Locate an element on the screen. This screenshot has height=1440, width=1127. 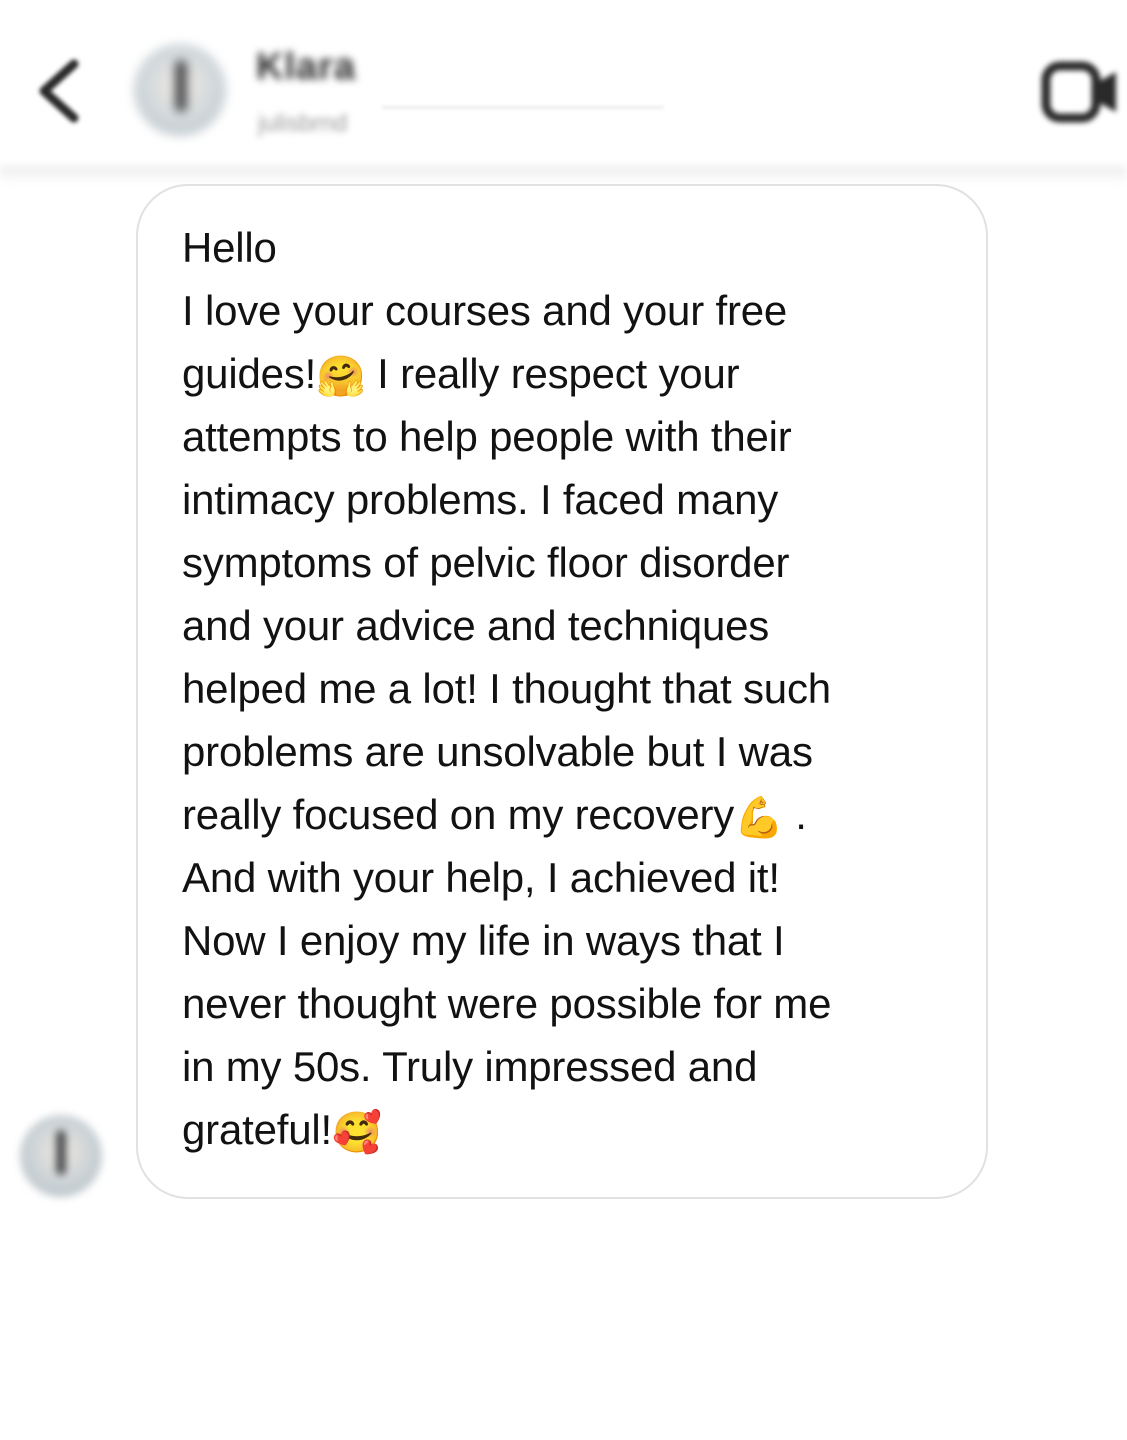
contact-avatar is located at coordinates (180, 90).